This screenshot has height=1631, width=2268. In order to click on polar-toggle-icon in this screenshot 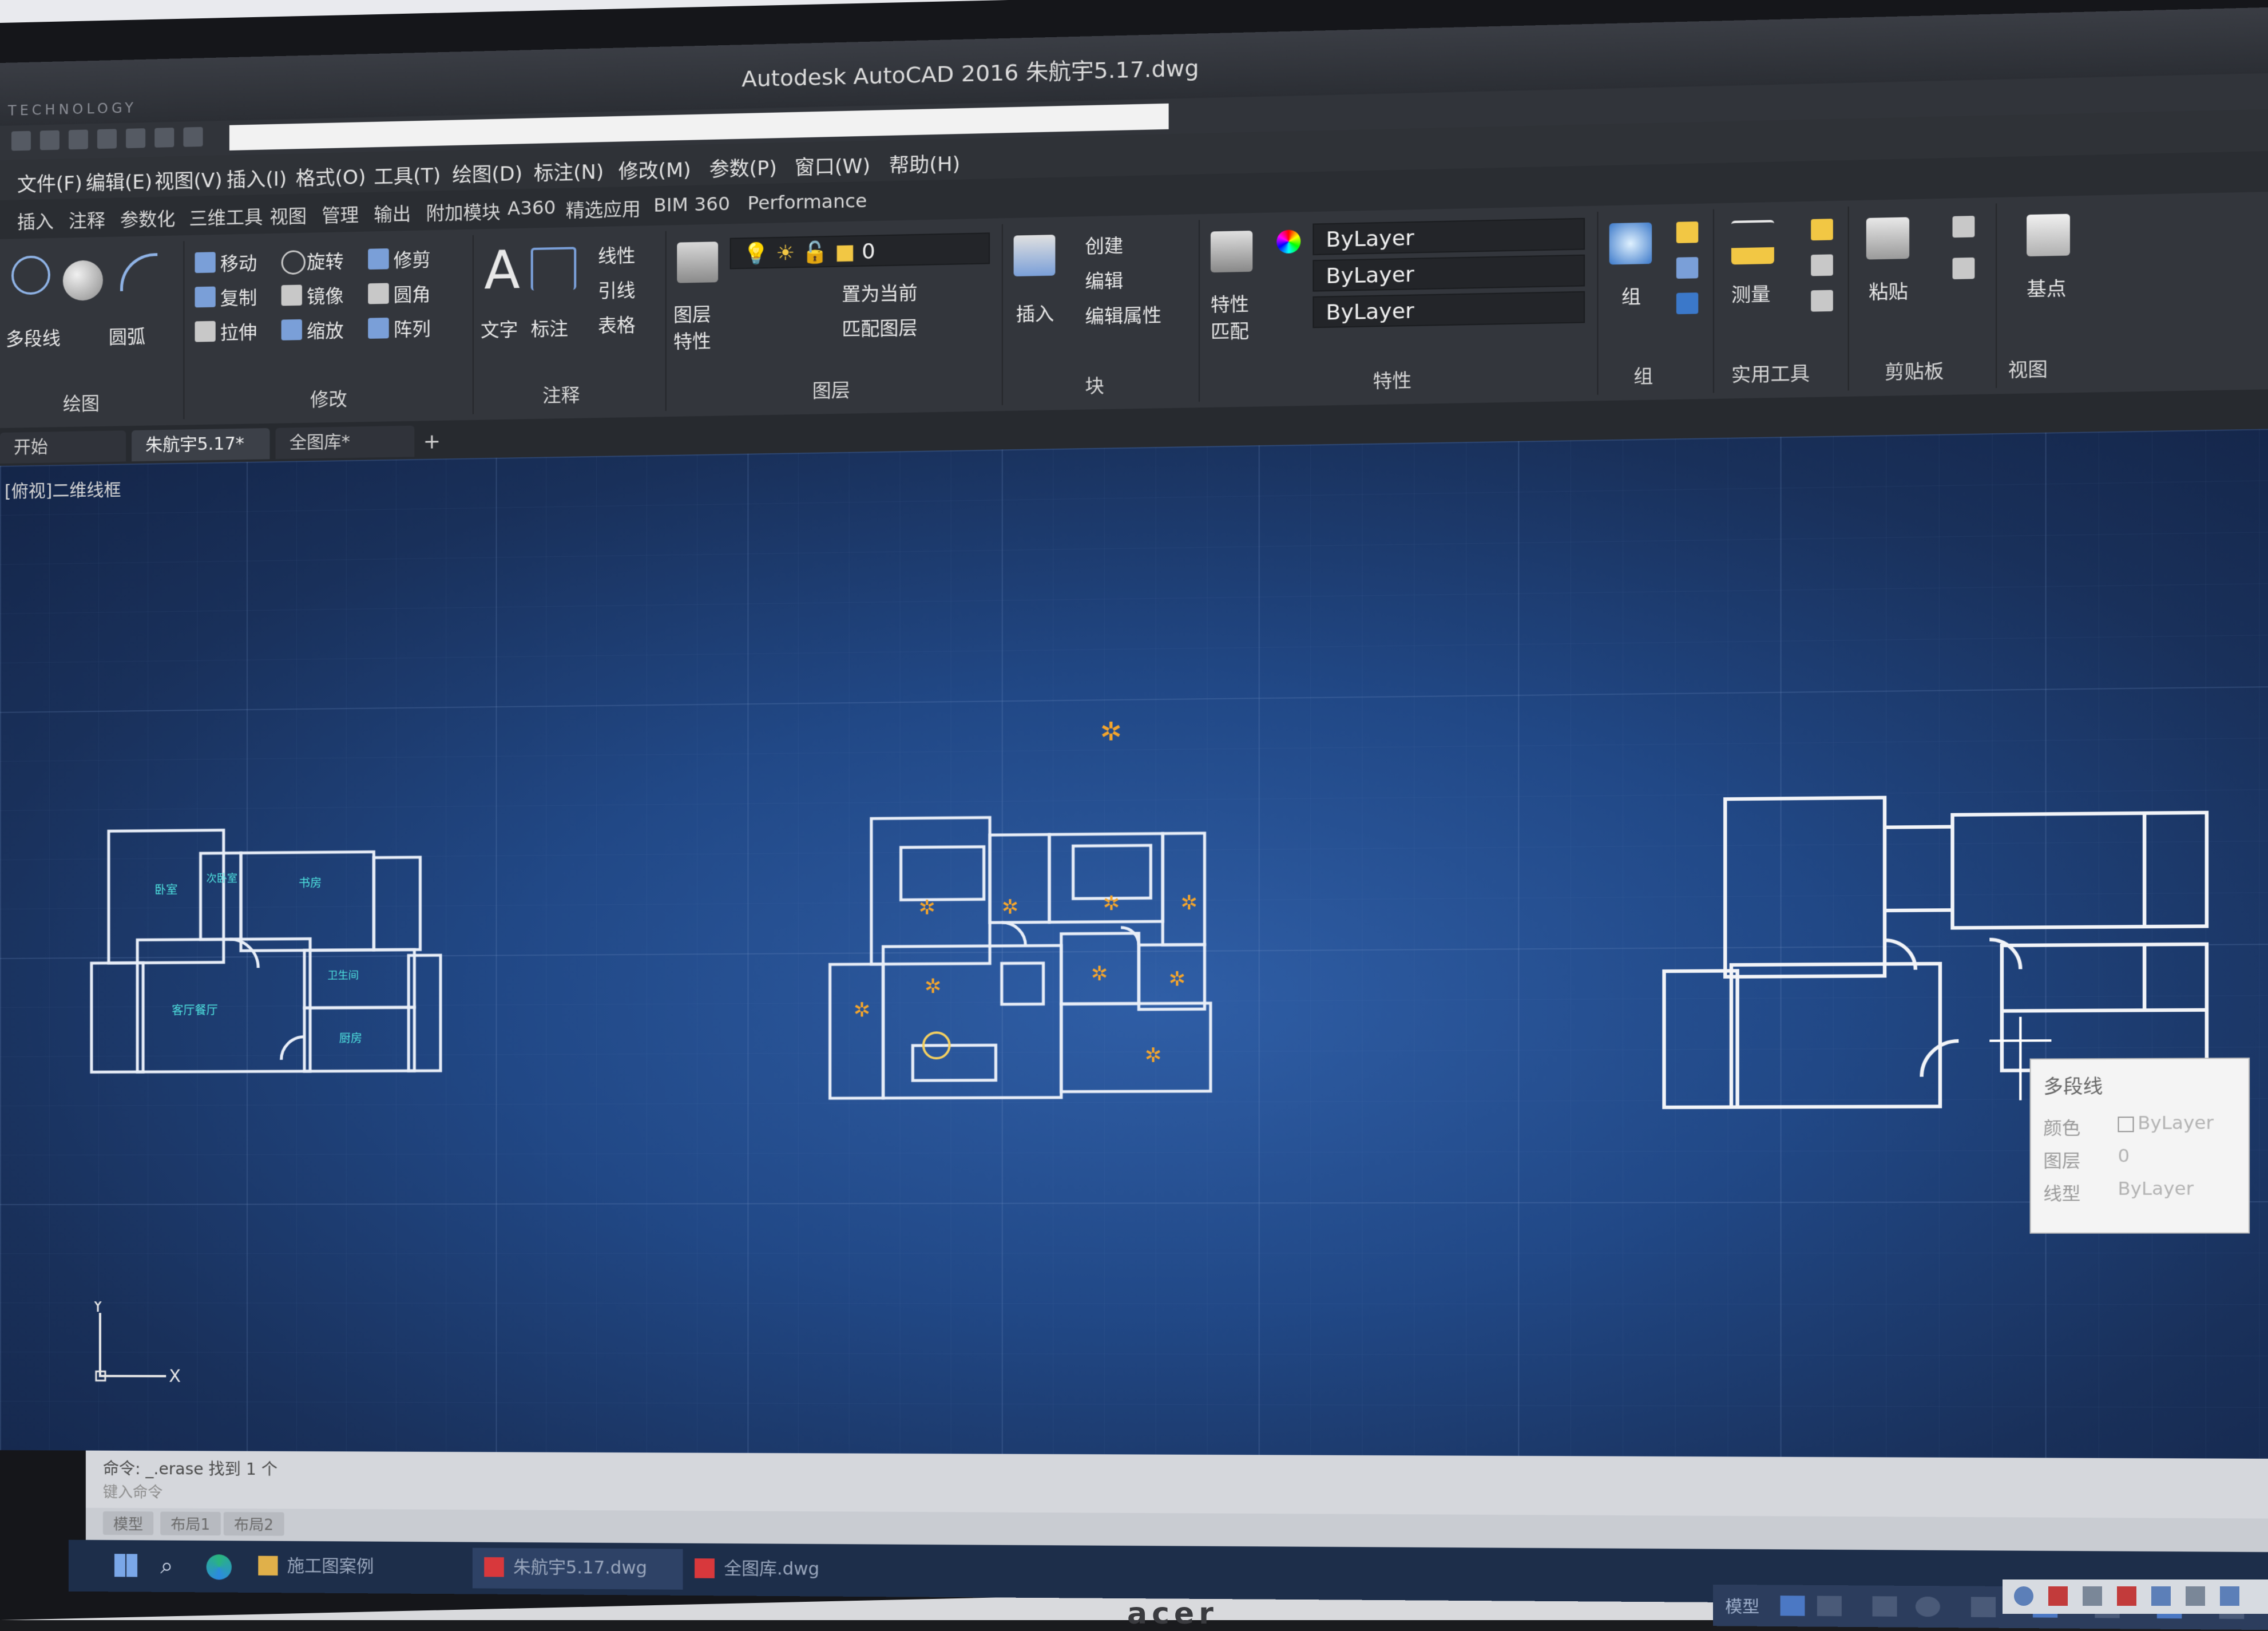, I will do `click(1927, 1606)`.